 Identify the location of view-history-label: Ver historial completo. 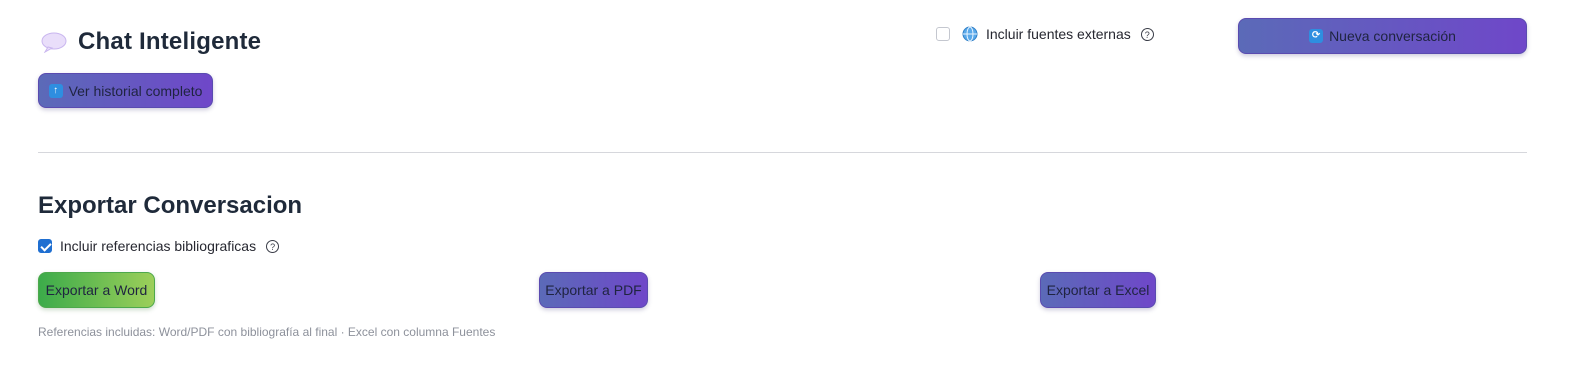
(135, 90).